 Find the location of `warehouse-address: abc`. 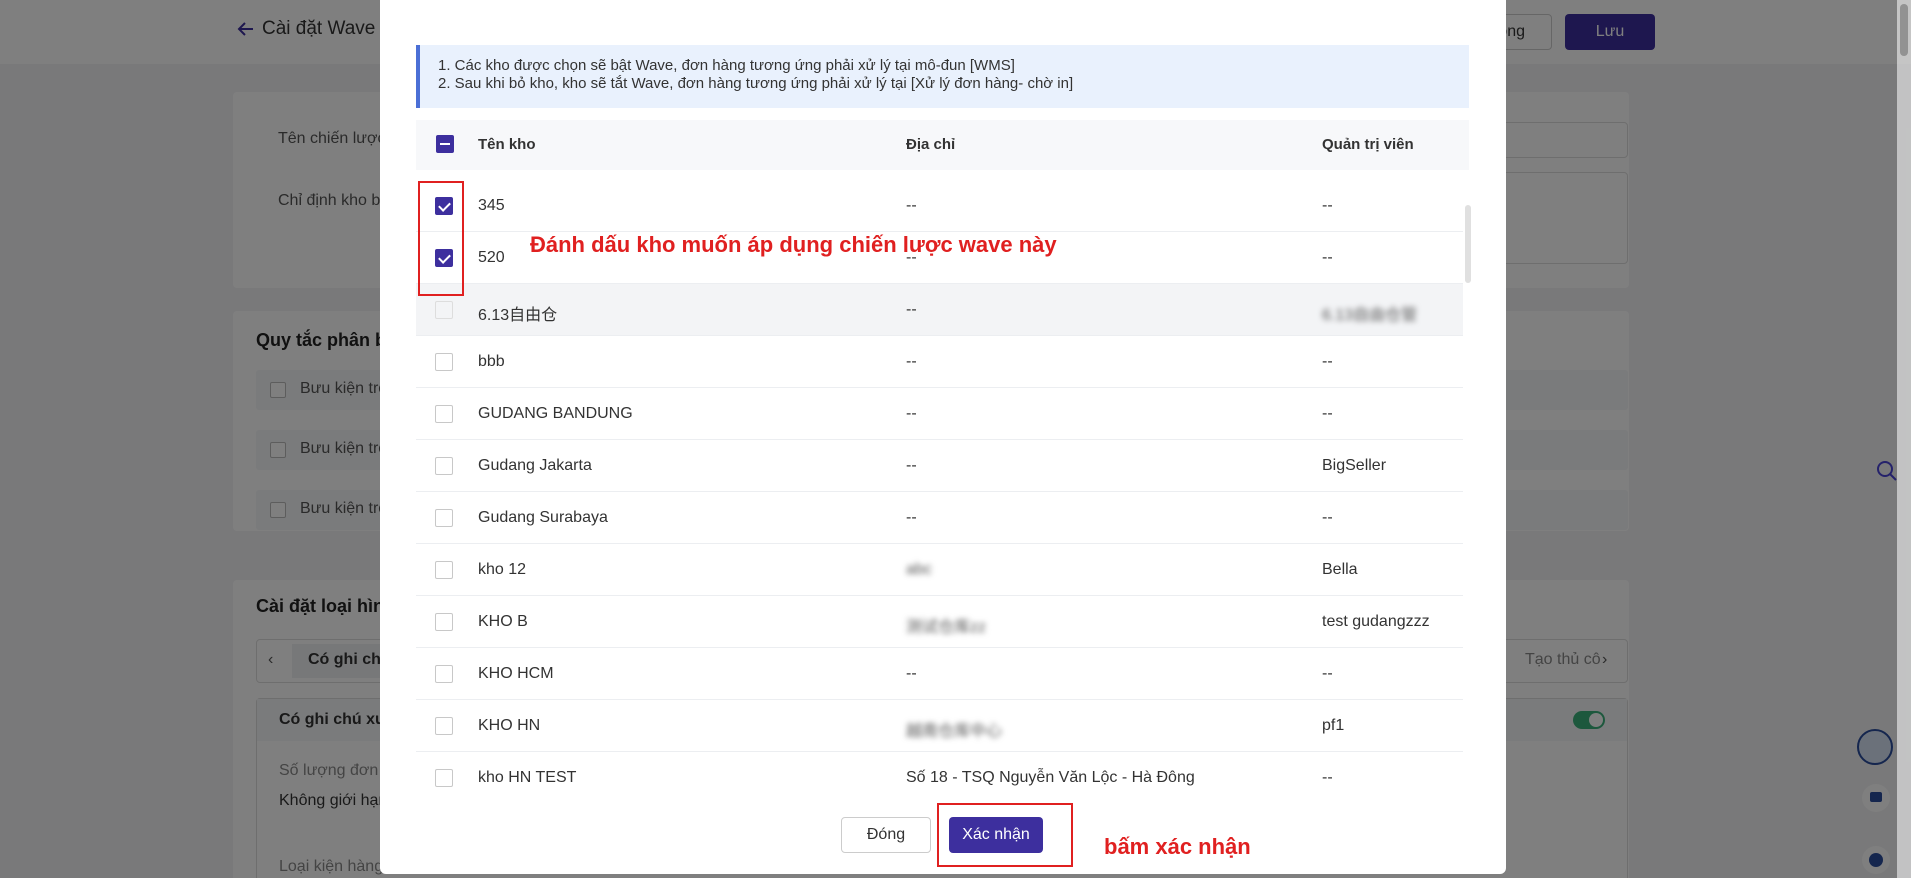

warehouse-address: abc is located at coordinates (919, 569).